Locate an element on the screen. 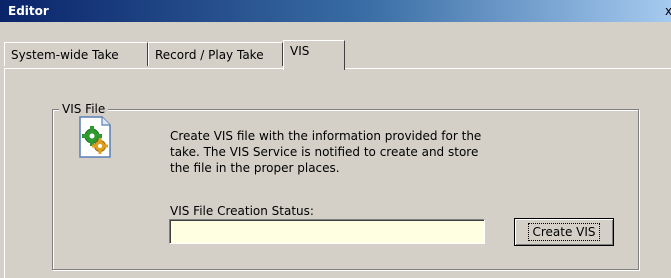  tab-strip: System-wide Take Record / Play Take VIS is located at coordinates (335, 55).